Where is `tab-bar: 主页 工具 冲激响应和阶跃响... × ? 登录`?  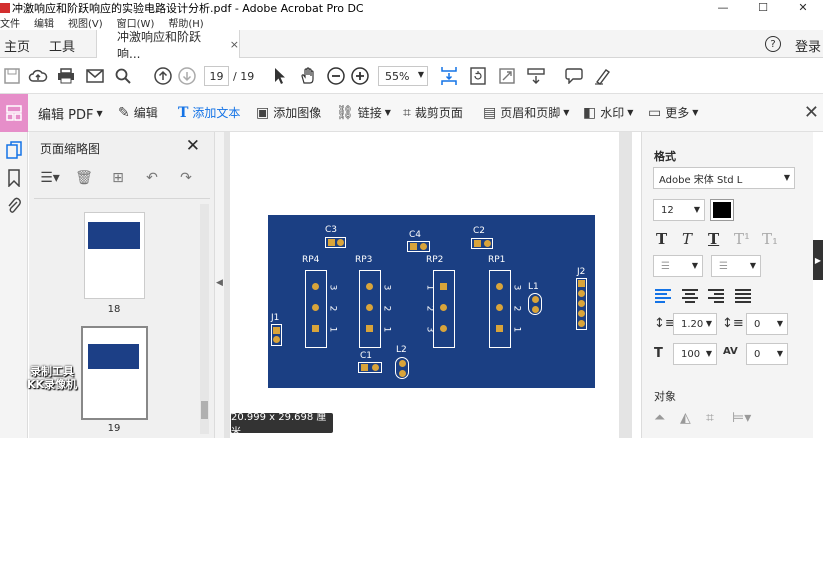 tab-bar: 主页 工具 冲激响应和阶跃响... × ? 登录 is located at coordinates (411, 45).